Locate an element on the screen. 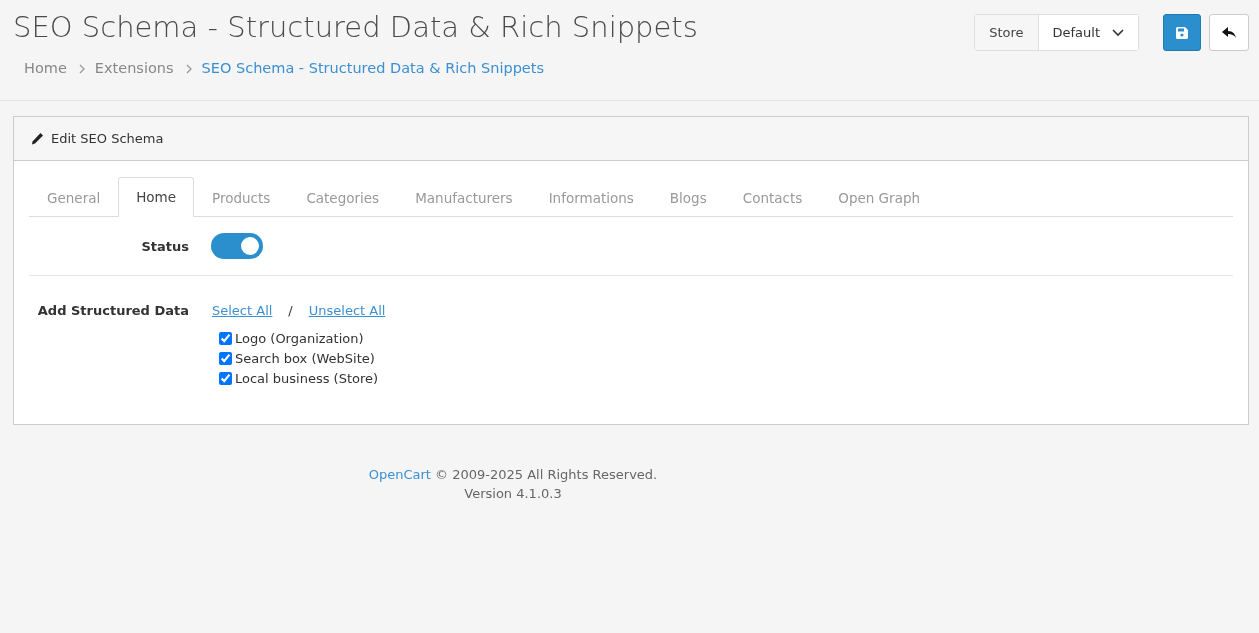 The image size is (1259, 633). tab: Home is located at coordinates (156, 197).